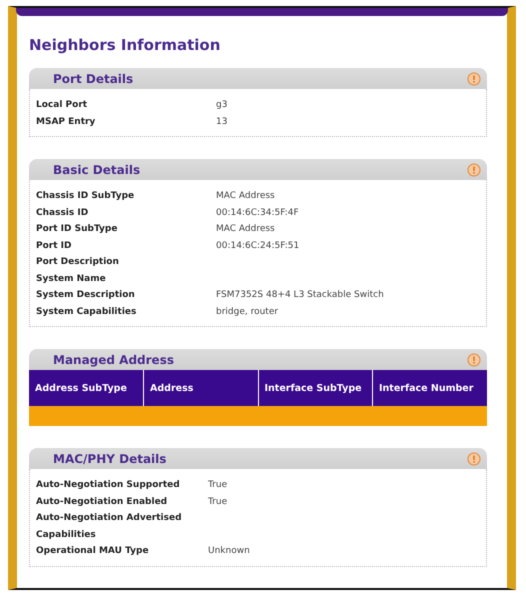 The height and width of the screenshot is (595, 526). I want to click on column-header: Interface Number, so click(429, 388).